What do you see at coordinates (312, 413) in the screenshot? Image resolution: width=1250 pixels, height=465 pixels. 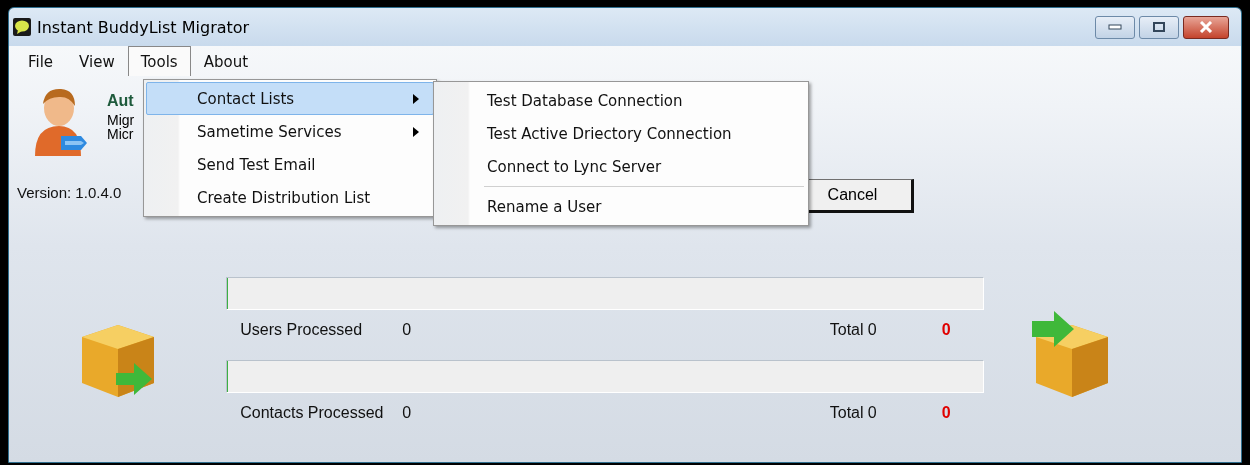 I see `processed-label: Contacts Processed` at bounding box center [312, 413].